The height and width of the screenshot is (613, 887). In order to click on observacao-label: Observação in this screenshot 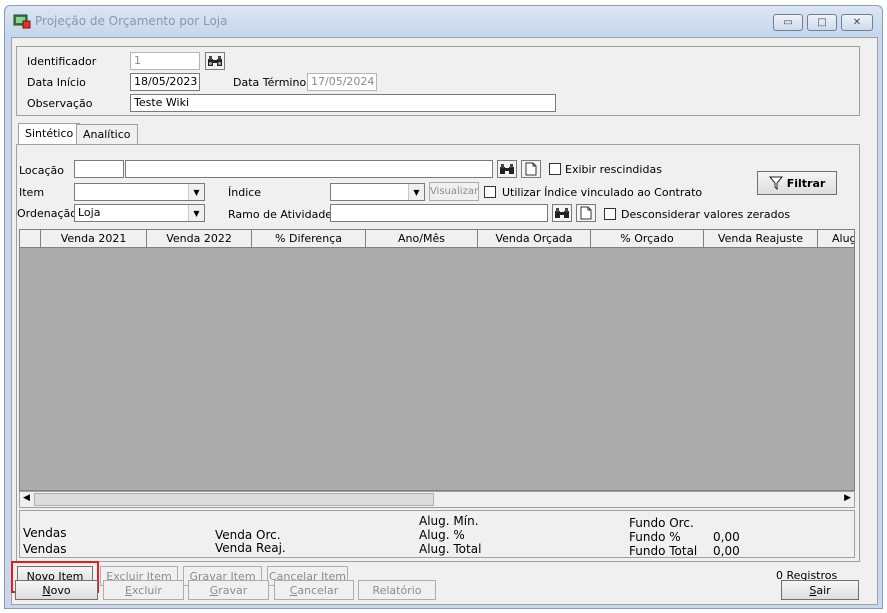, I will do `click(60, 103)`.